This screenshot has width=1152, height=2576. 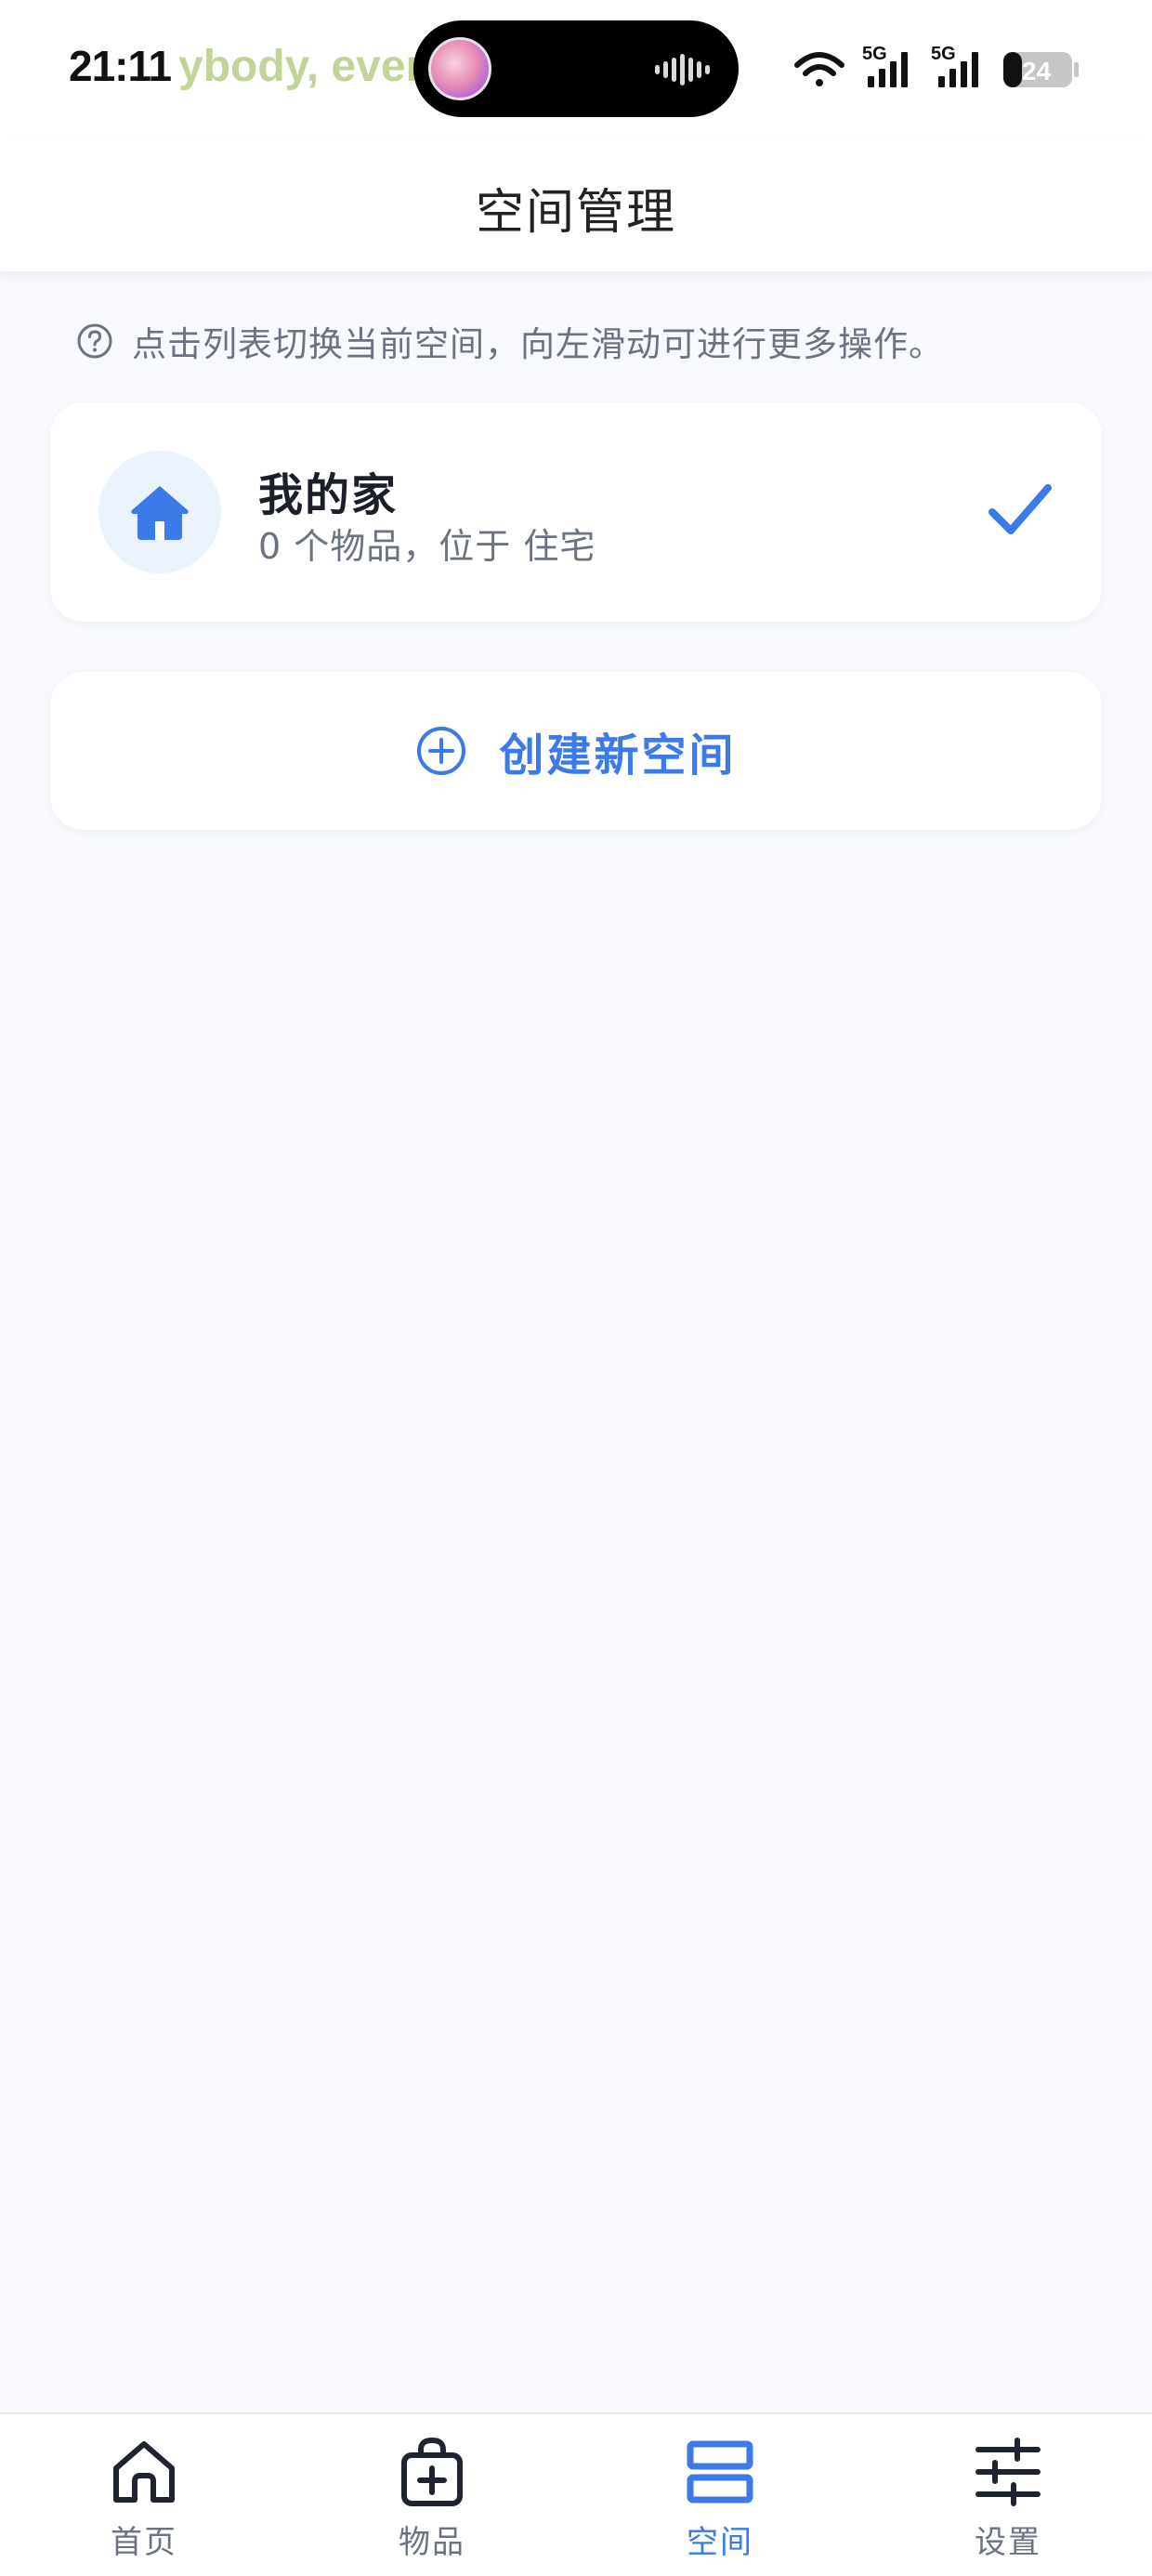 I want to click on sliders-icon, so click(x=1008, y=2472).